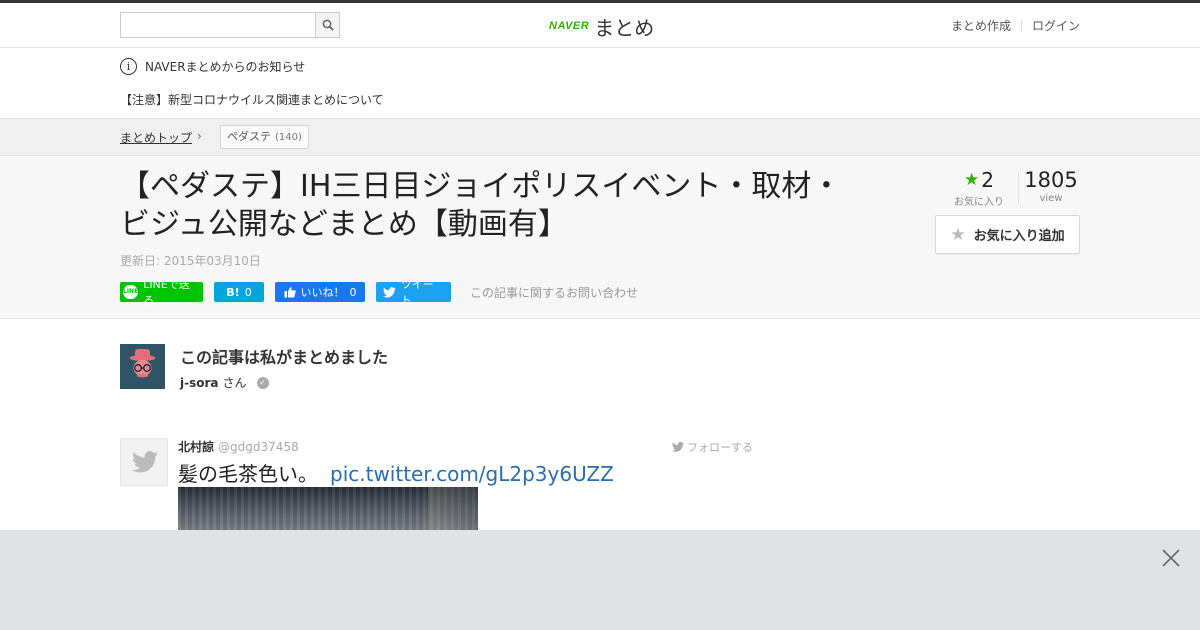  I want to click on site-header: NAVER まとめ まとめ作成 ログイン, so click(600, 25).